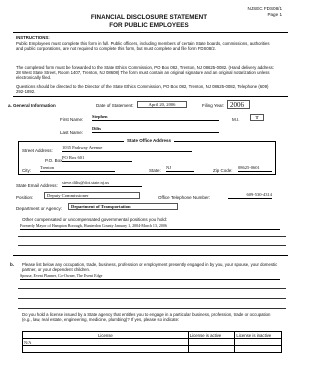  Describe the element at coordinates (105, 342) in the screenshot. I see `license-cell: N/A` at that location.